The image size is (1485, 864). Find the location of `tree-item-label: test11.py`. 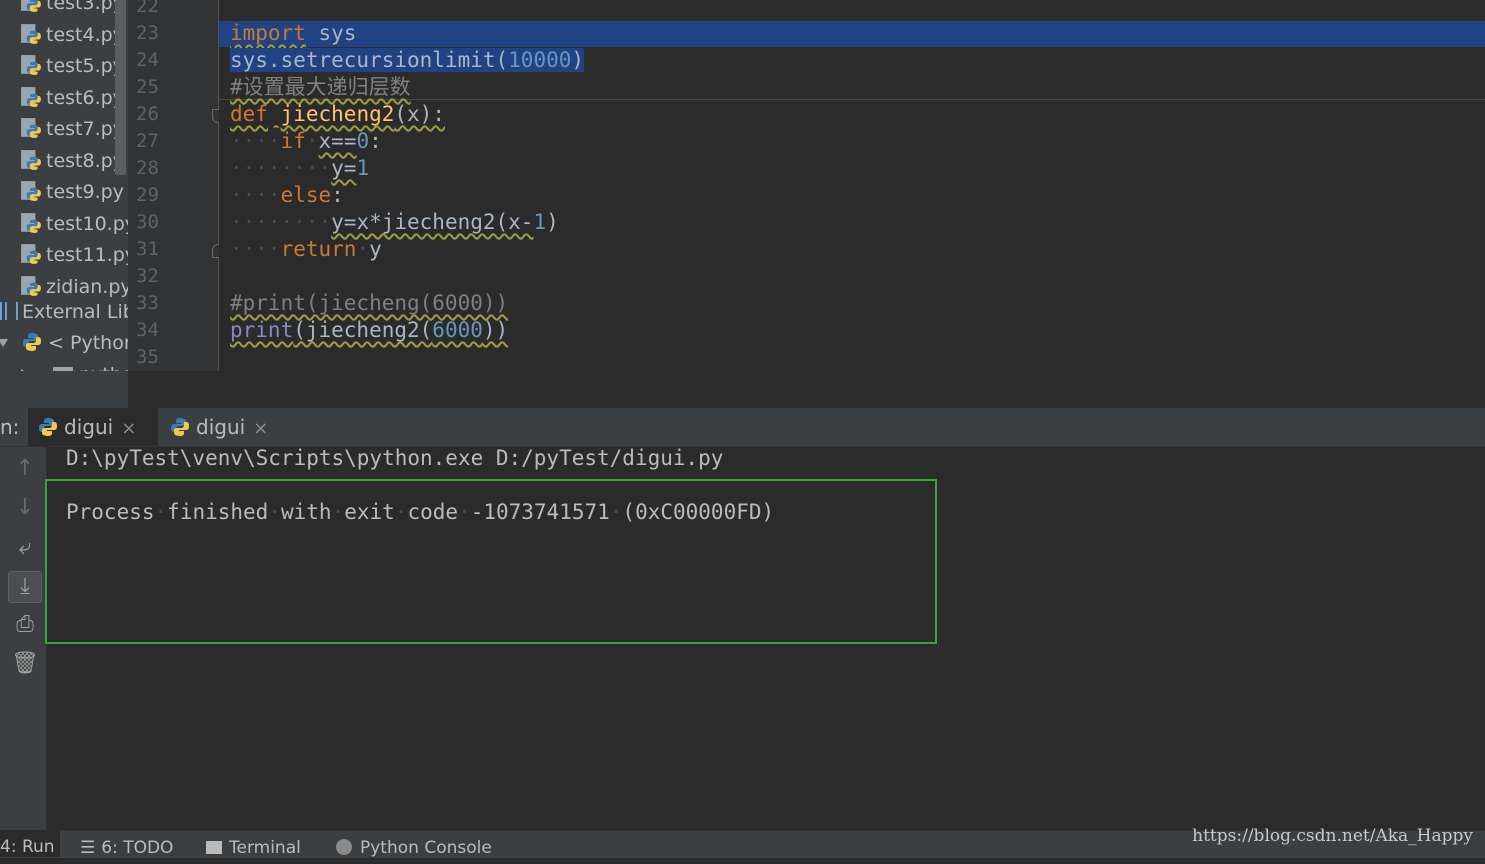

tree-item-label: test11.py is located at coordinates (91, 255).